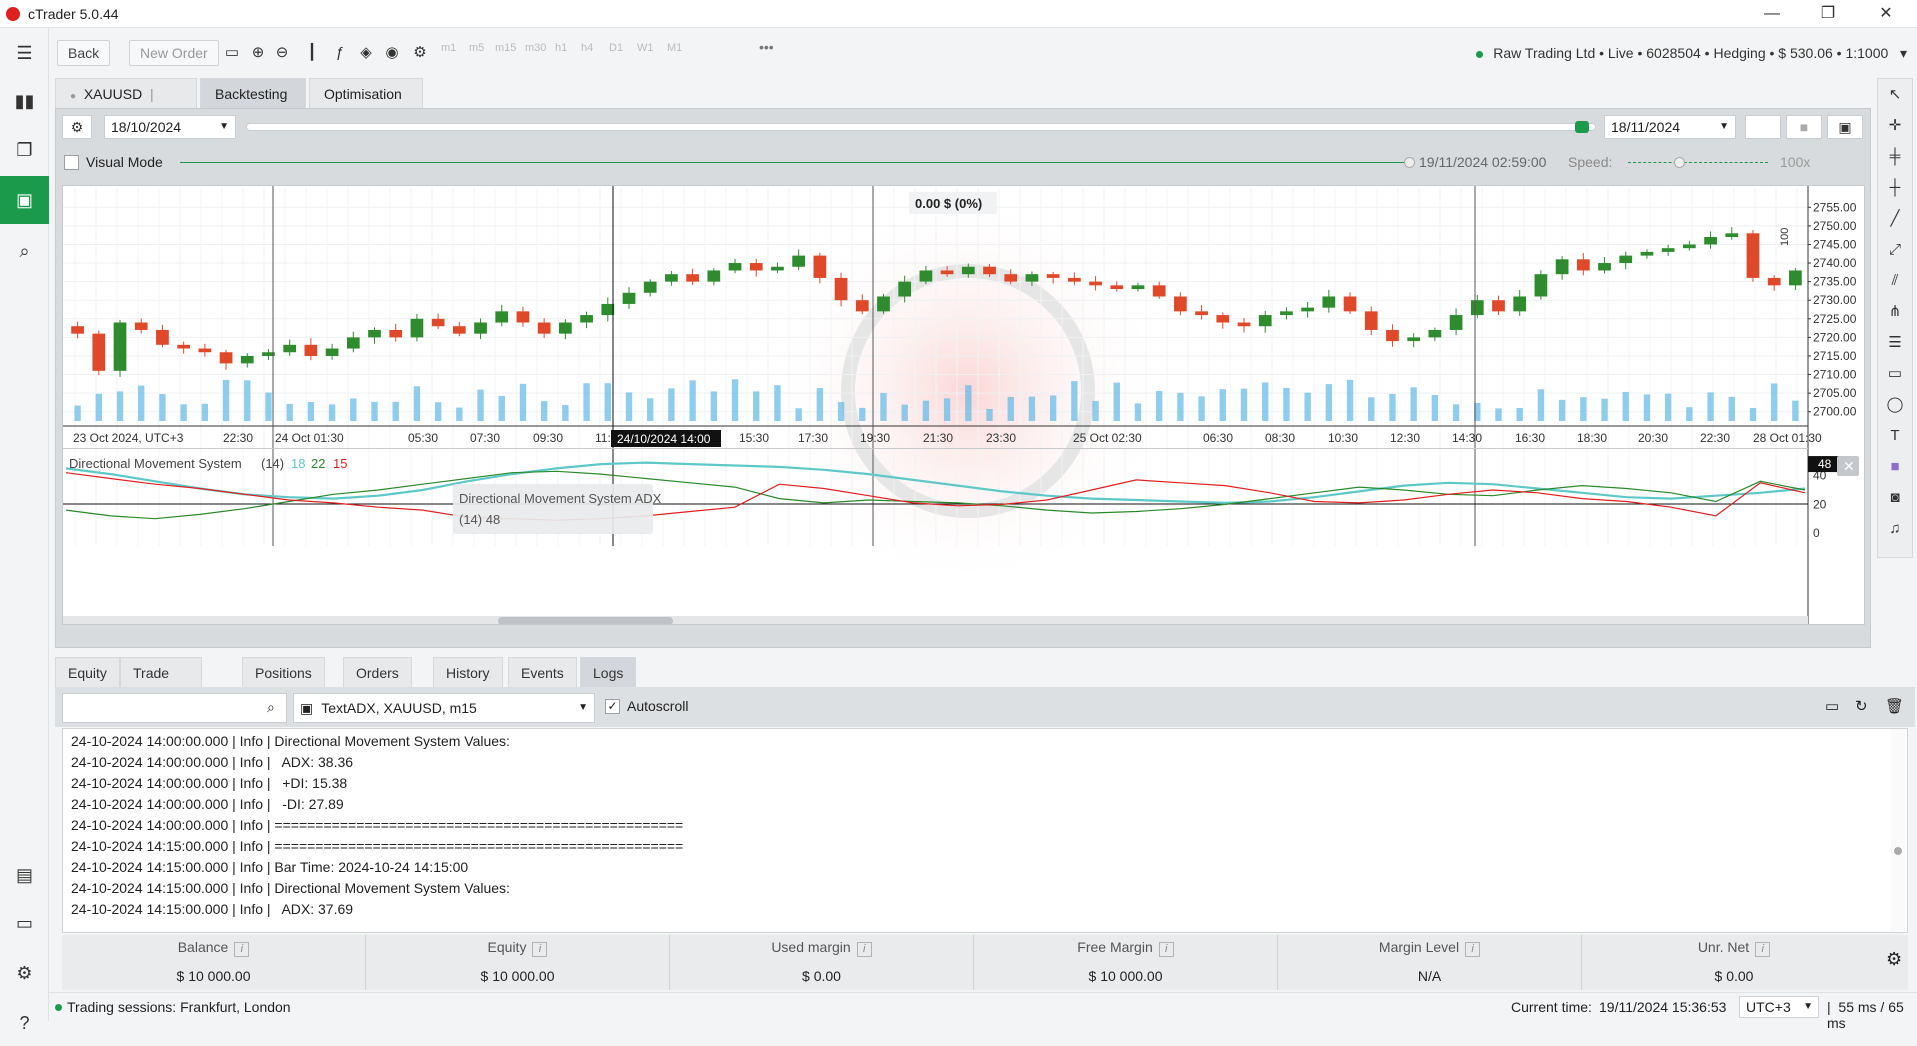 The width and height of the screenshot is (1917, 1046). Describe the element at coordinates (170, 127) in the screenshot. I see `start-date-picker: 18/10/2024 ▼` at that location.